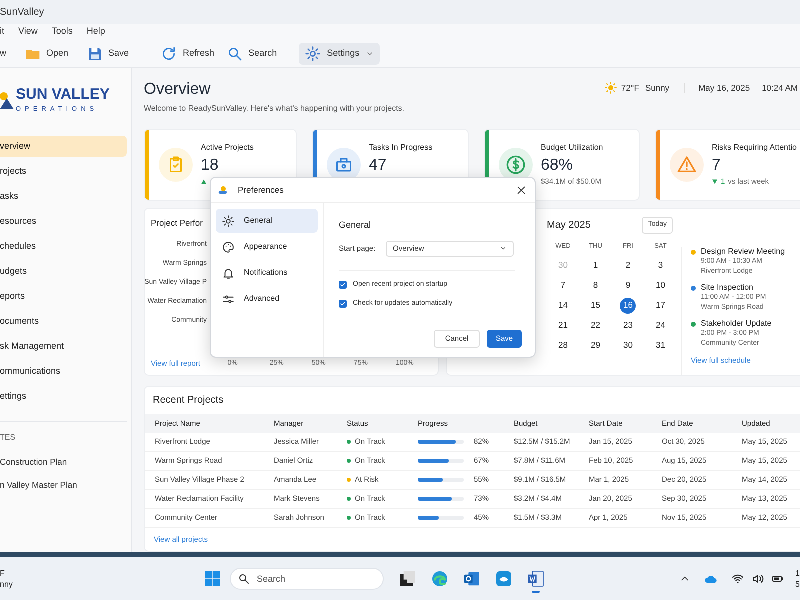 The height and width of the screenshot is (600, 800). What do you see at coordinates (630, 88) in the screenshot?
I see `temperature: 72°F` at bounding box center [630, 88].